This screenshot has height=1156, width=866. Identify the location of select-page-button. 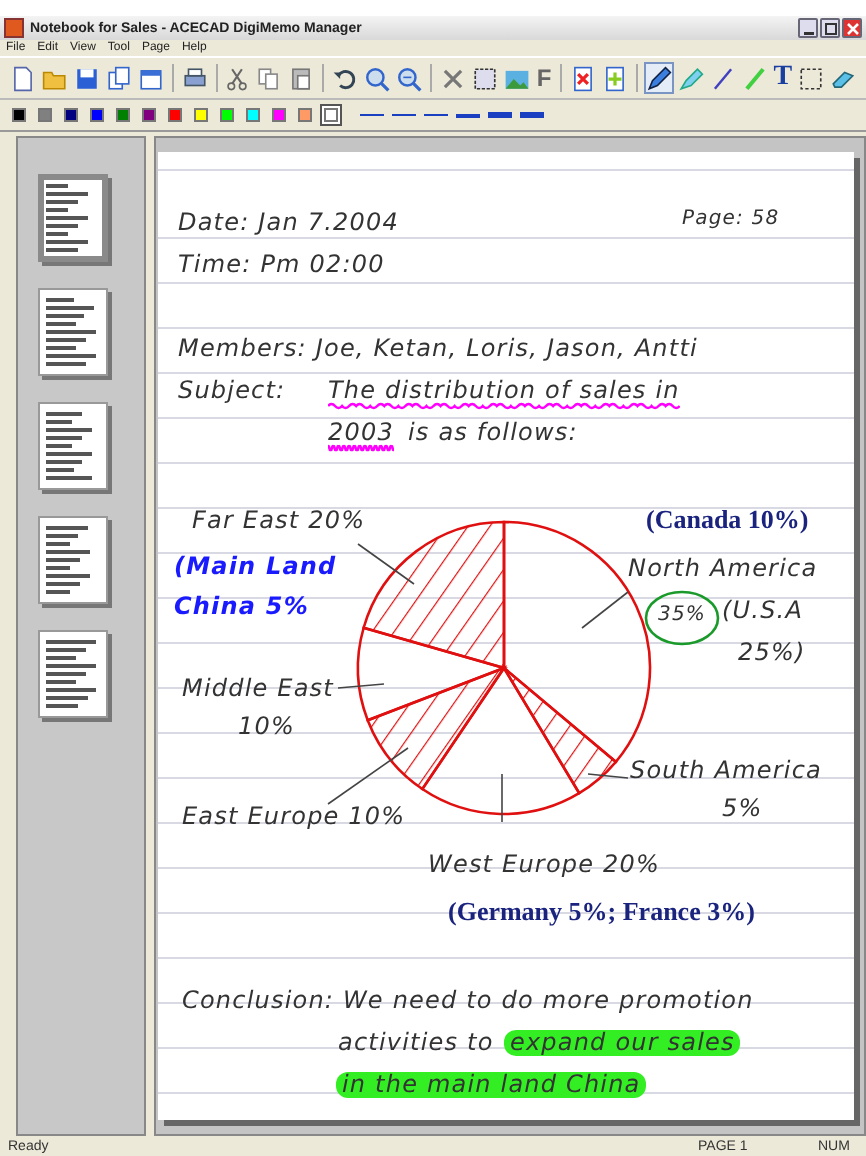
(484, 78).